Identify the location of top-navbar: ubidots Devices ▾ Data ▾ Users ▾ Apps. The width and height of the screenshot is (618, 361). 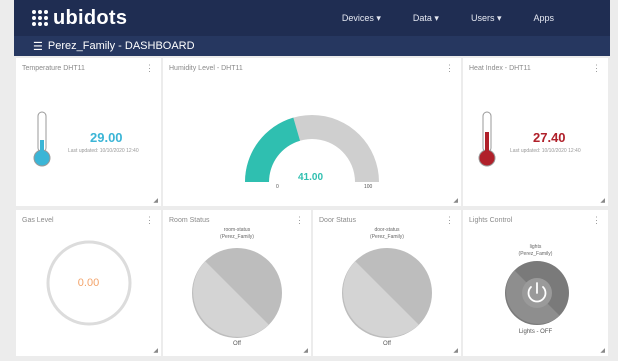
(312, 18).